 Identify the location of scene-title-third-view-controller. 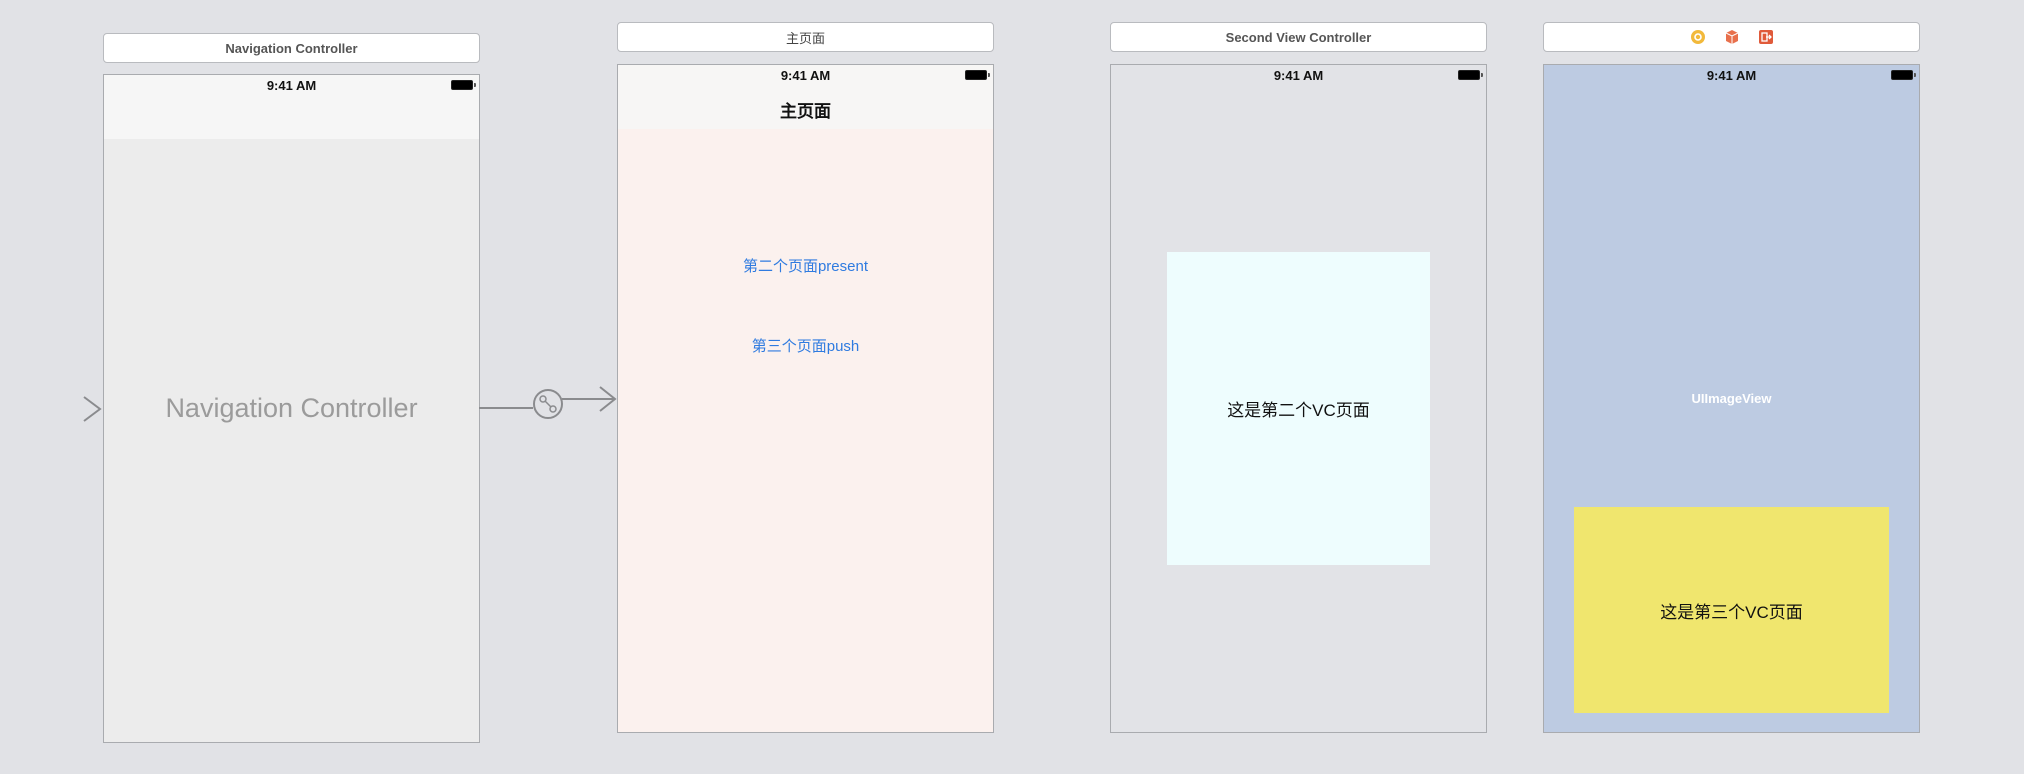
(1731, 37).